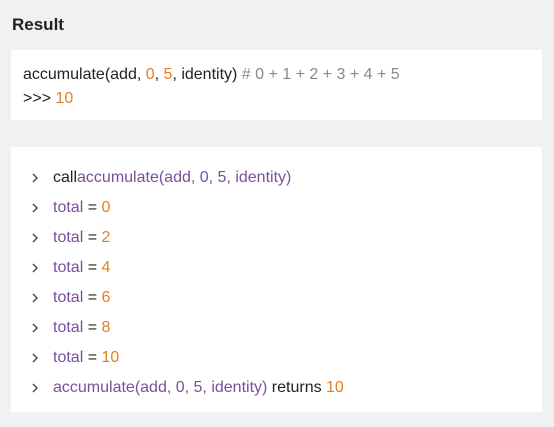 Image resolution: width=554 pixels, height=427 pixels. What do you see at coordinates (286, 358) in the screenshot?
I see `trace-row-total-6: total = 10` at bounding box center [286, 358].